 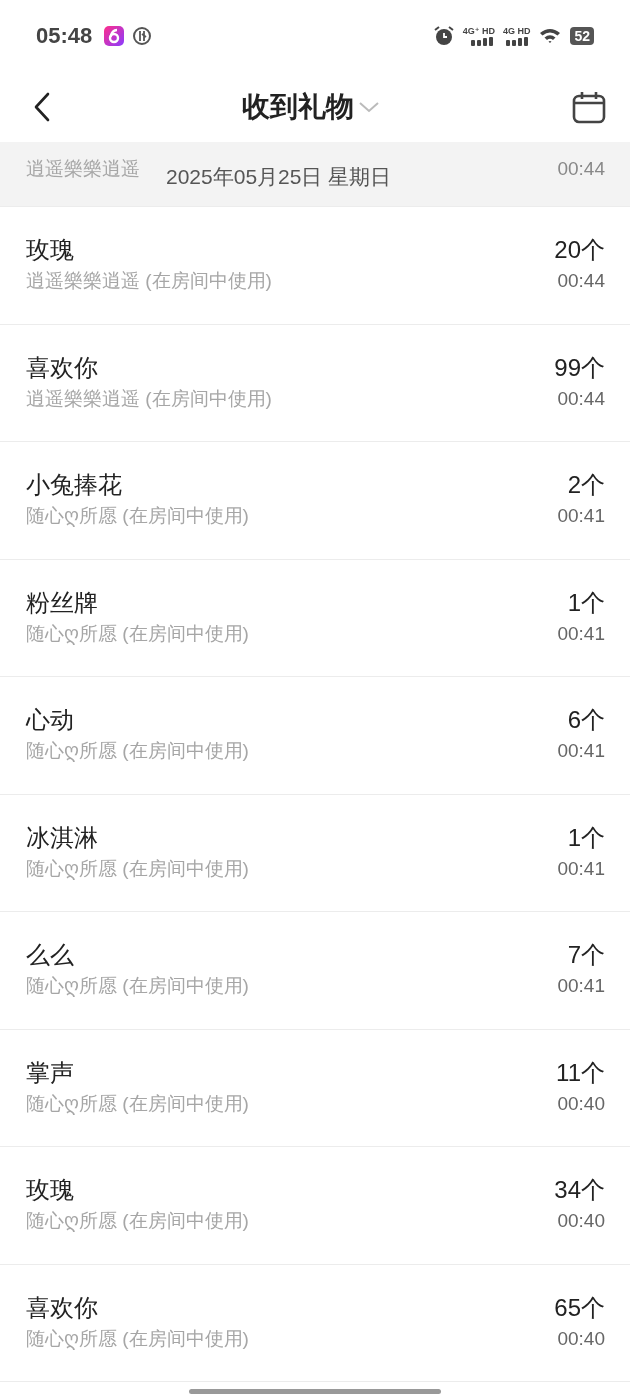 What do you see at coordinates (311, 107) in the screenshot?
I see `title-dropdown: 收到礼物` at bounding box center [311, 107].